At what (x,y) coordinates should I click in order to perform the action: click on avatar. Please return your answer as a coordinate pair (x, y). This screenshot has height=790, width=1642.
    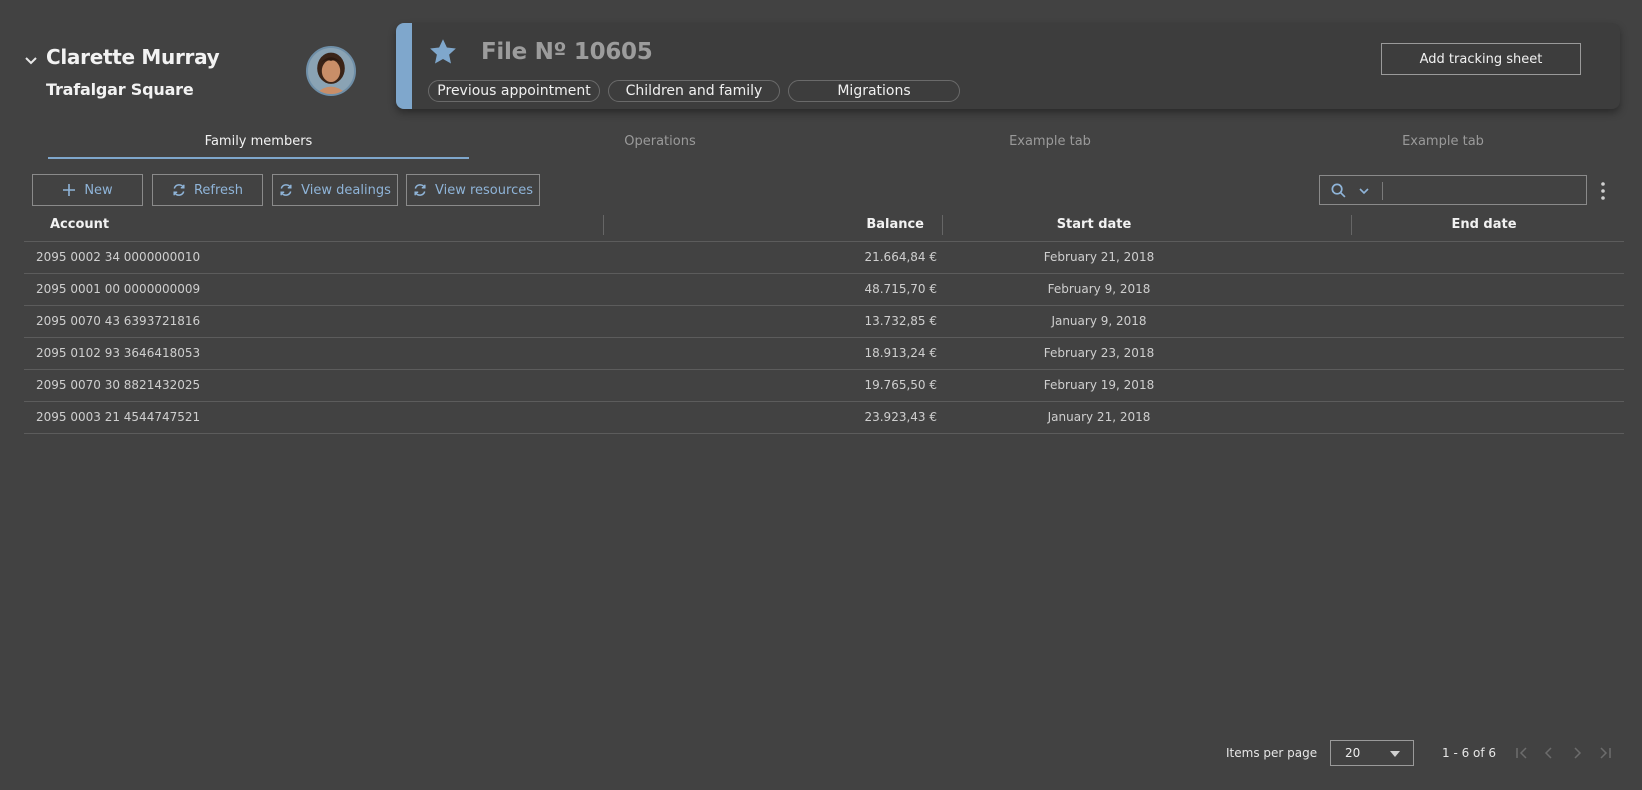
    Looking at the image, I should click on (331, 71).